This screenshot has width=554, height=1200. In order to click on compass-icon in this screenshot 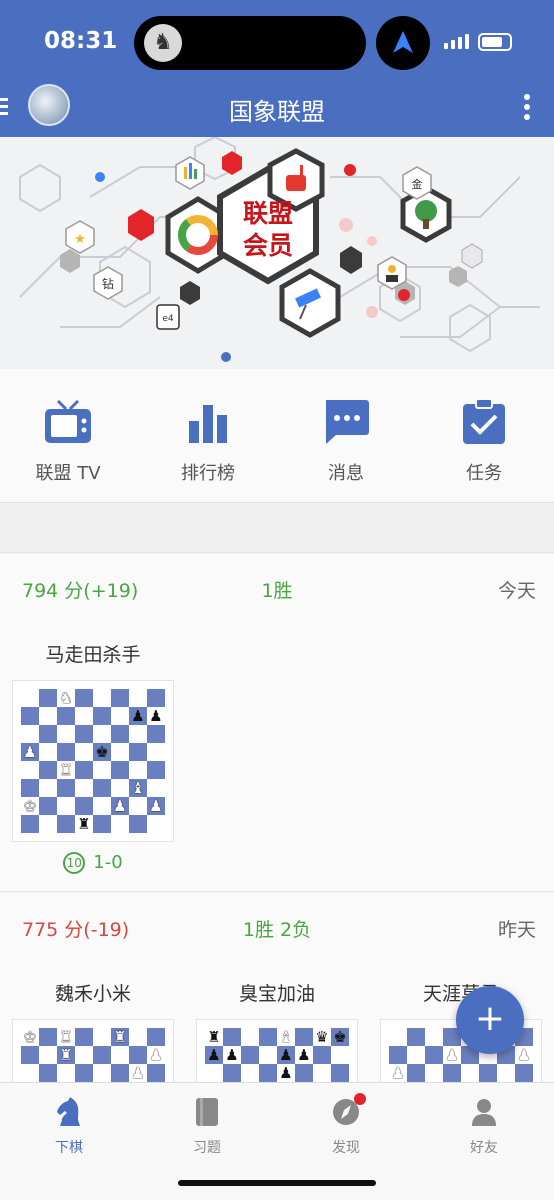, I will do `click(346, 1112)`.